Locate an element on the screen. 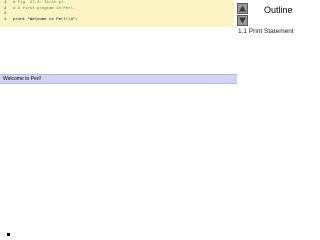  arrow-down-icon is located at coordinates (242, 20).